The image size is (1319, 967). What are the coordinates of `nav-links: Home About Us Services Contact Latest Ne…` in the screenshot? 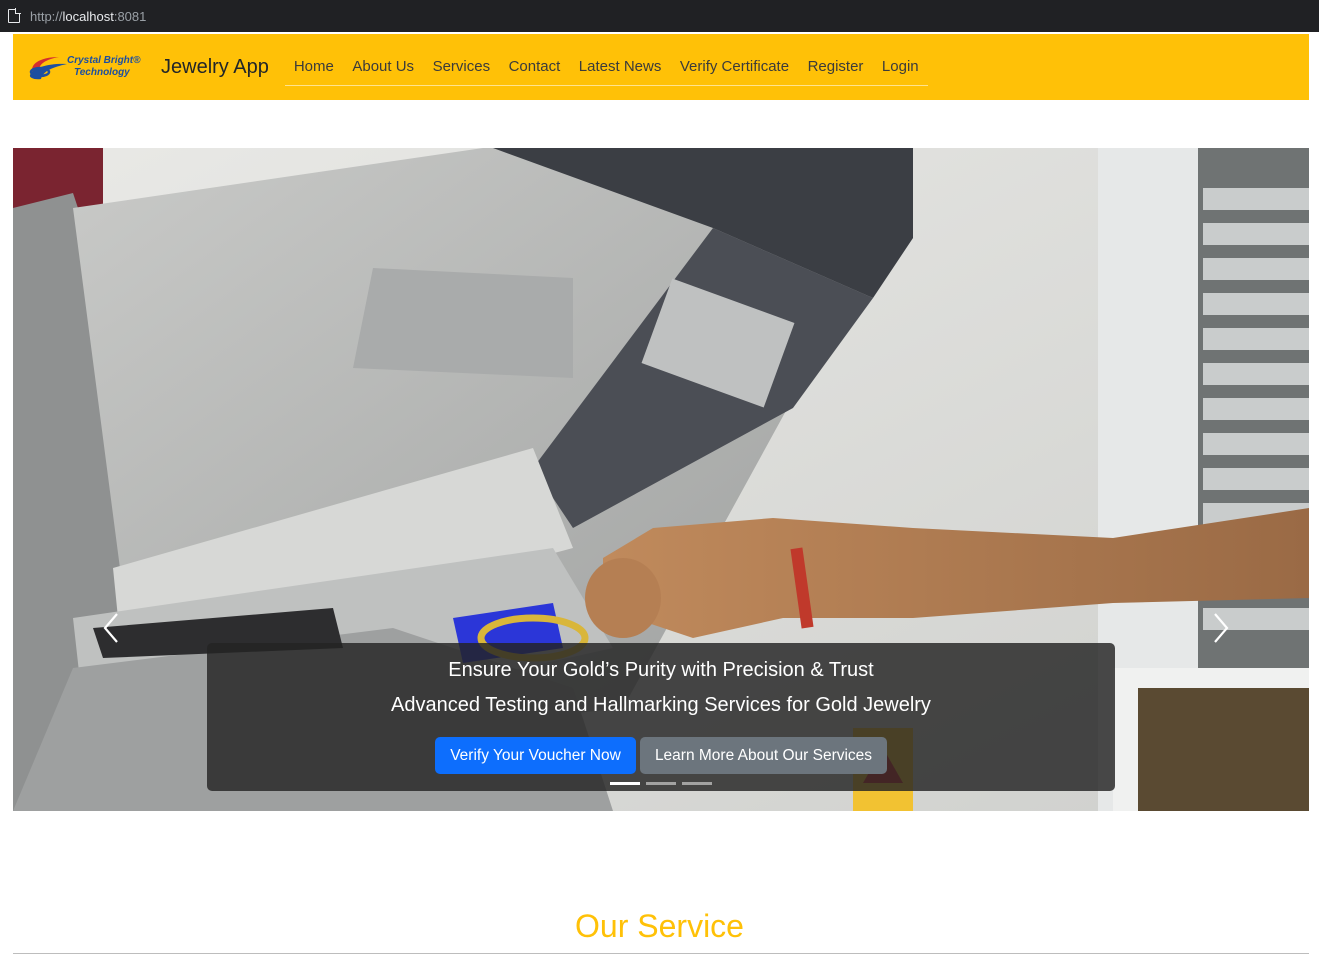 It's located at (606, 67).